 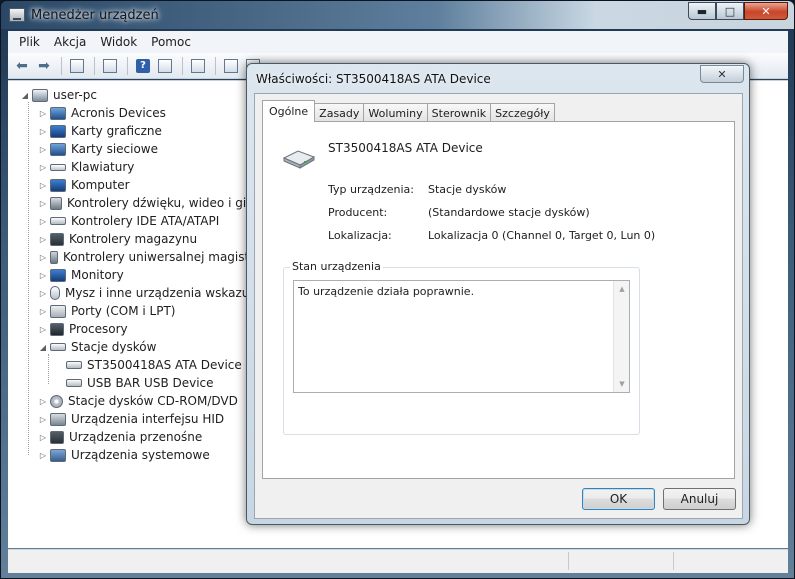 I want to click on tree-item: ▷ Karty graficzne, so click(x=100, y=131).